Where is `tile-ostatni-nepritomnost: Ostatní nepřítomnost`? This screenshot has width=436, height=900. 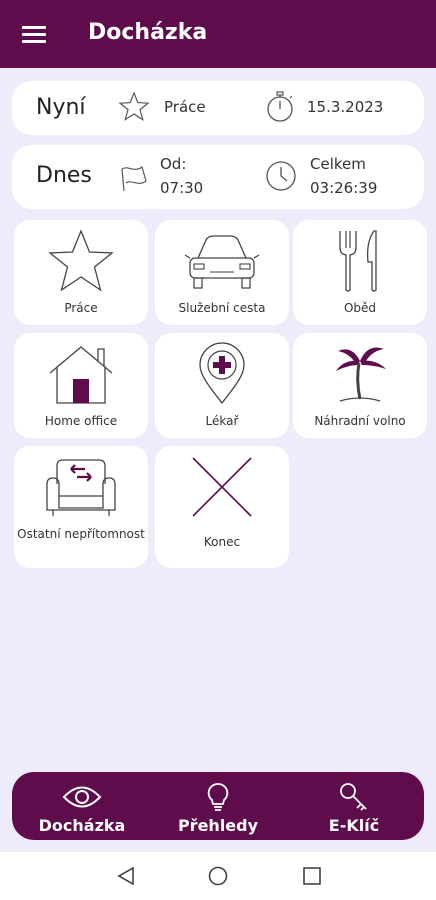
tile-ostatni-nepritomnost: Ostatní nepřítomnost is located at coordinates (81, 507).